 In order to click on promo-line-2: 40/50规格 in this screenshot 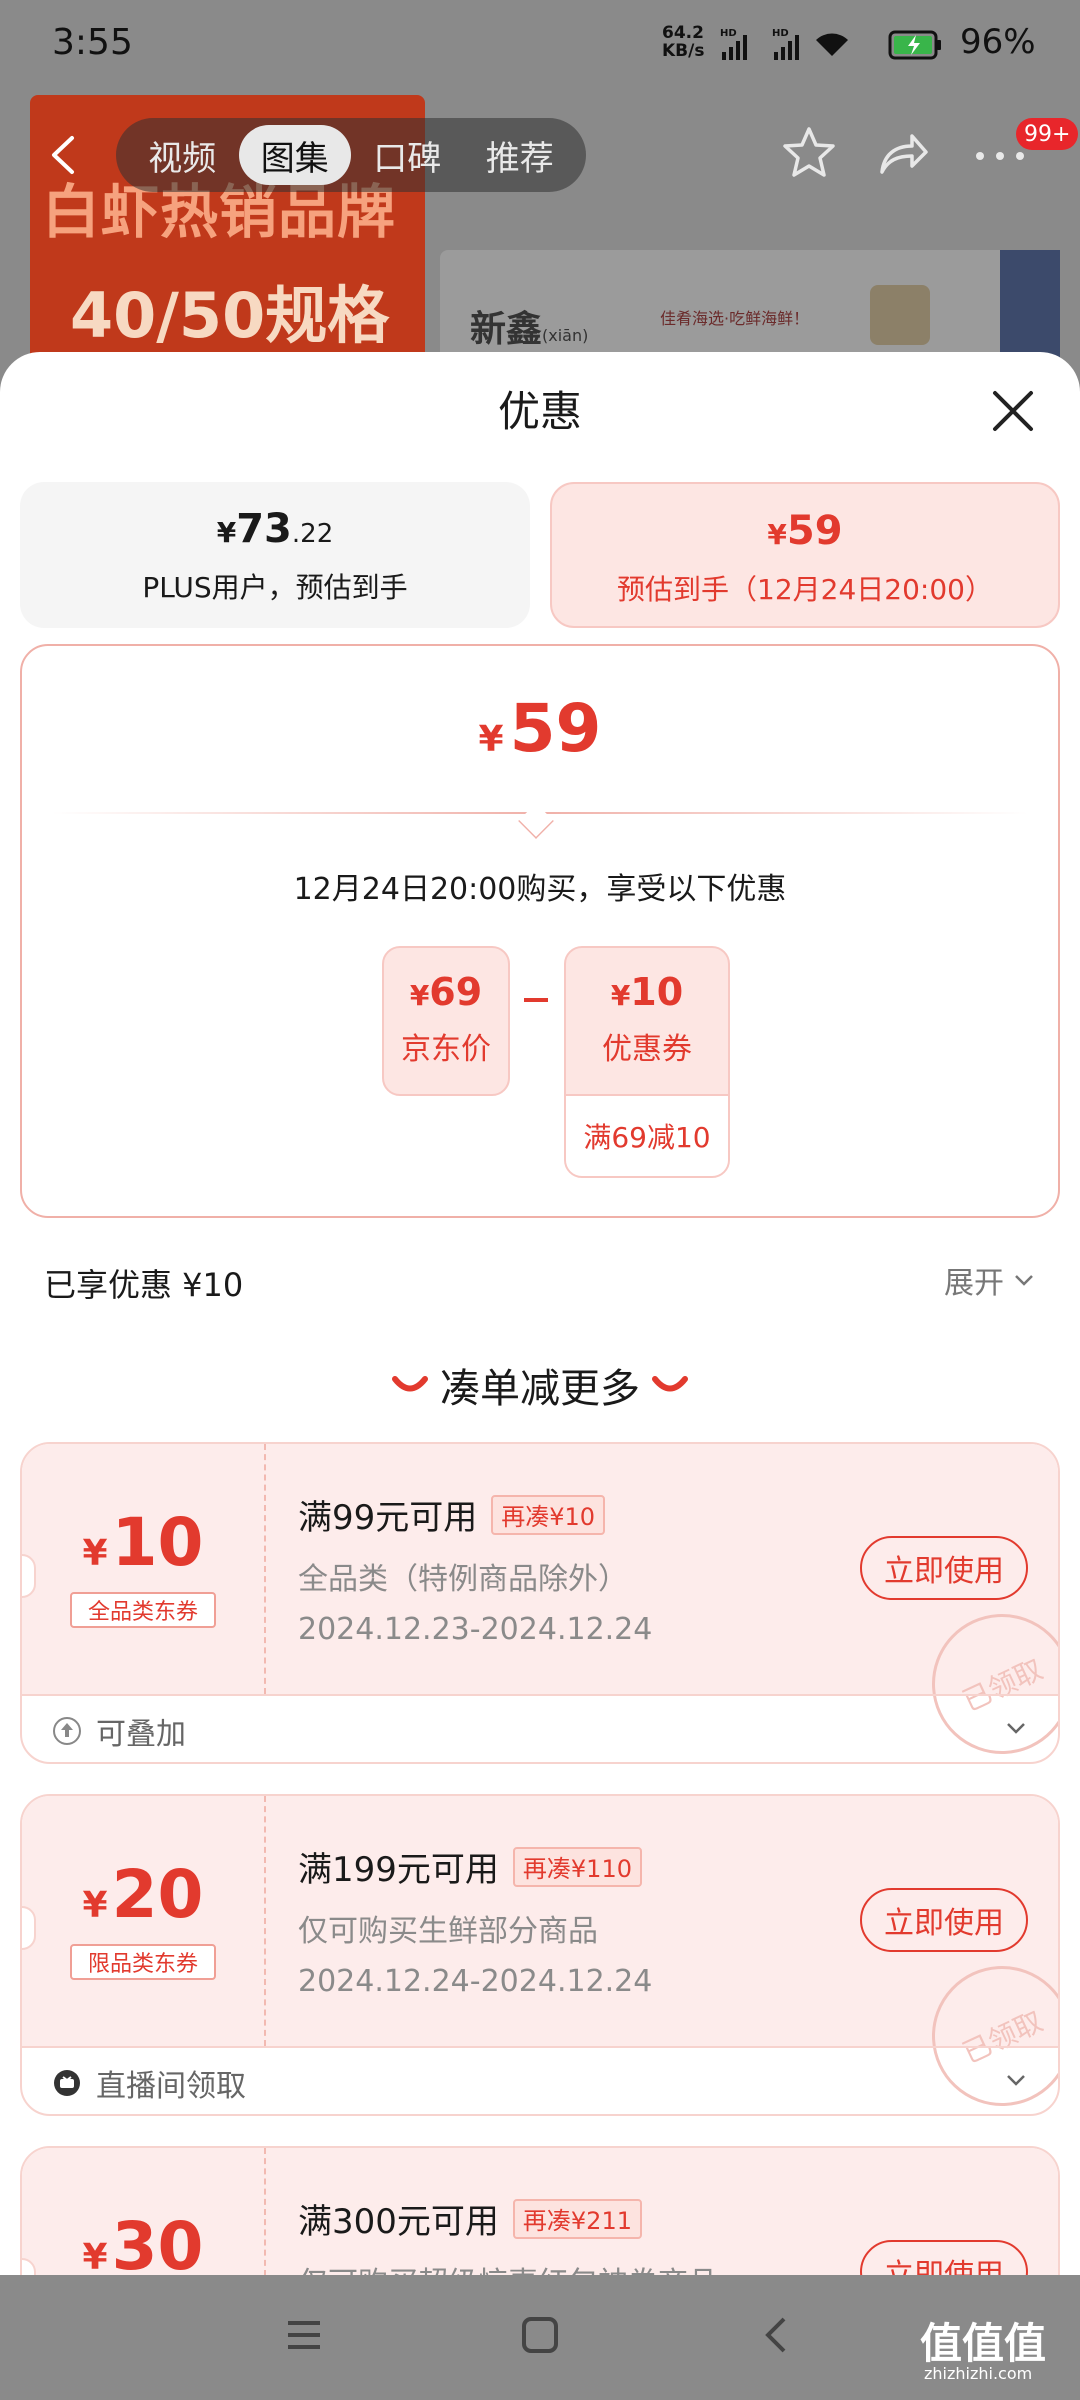, I will do `click(230, 315)`.